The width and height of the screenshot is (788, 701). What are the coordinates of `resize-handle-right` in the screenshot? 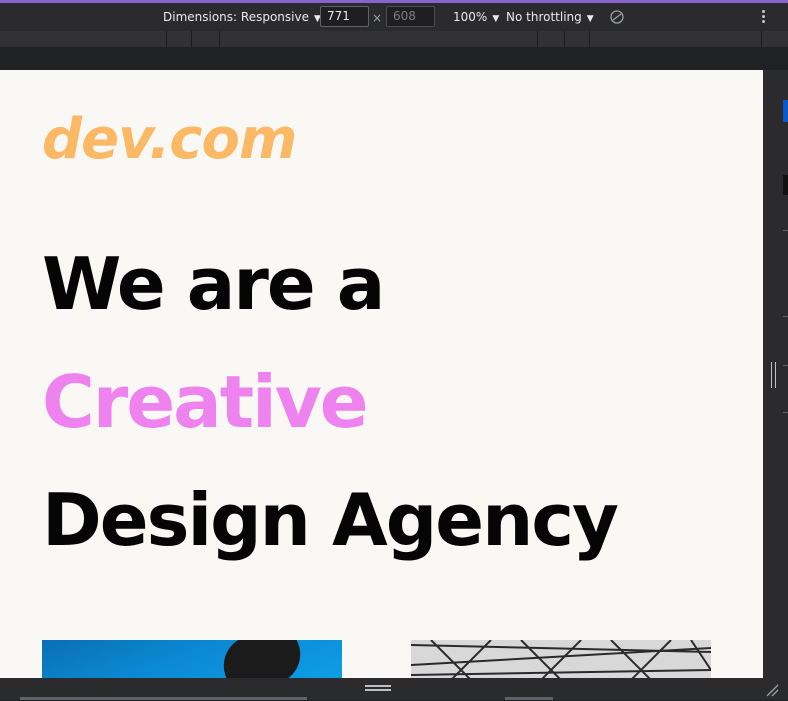 It's located at (773, 375).